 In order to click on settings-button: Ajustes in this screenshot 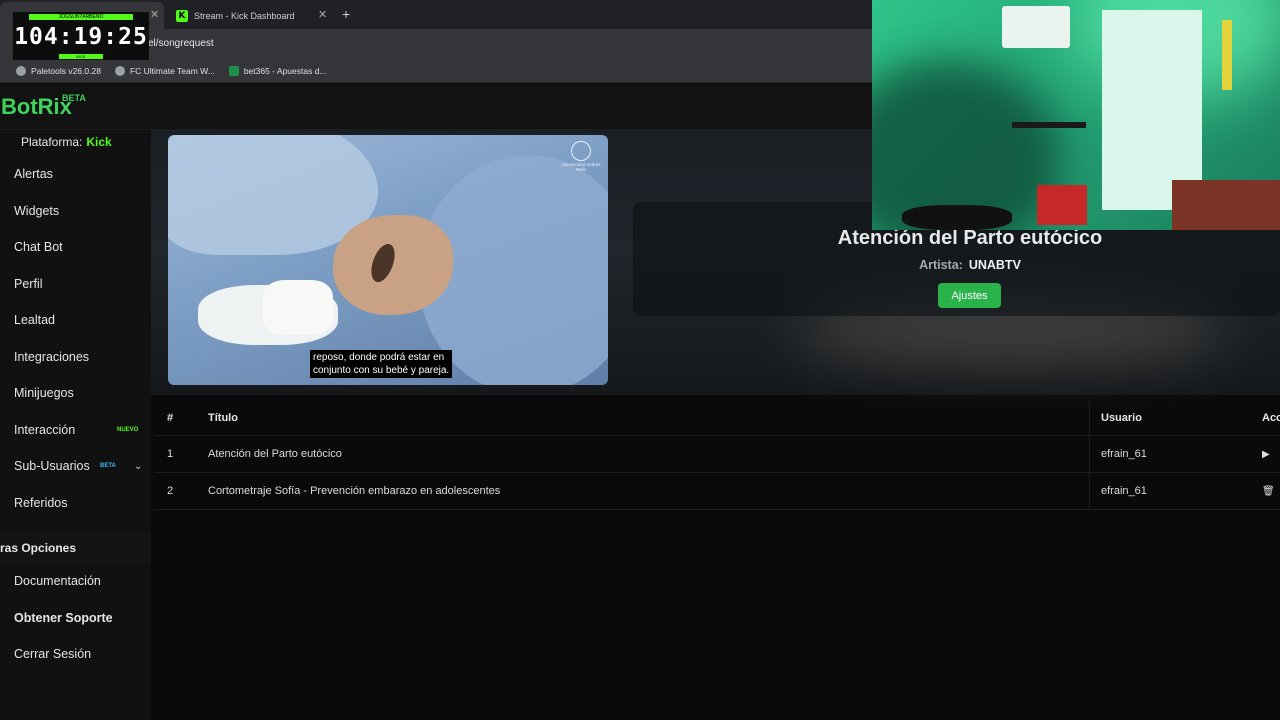, I will do `click(969, 295)`.